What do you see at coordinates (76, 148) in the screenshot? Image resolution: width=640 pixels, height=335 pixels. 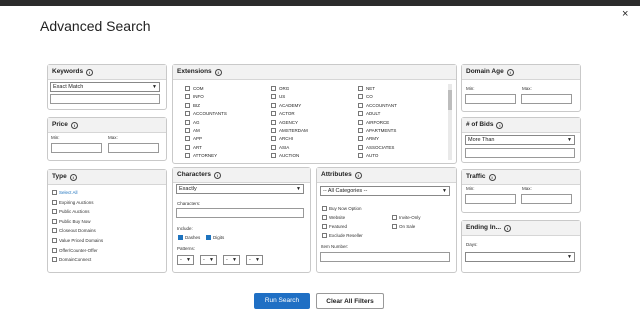 I see `price-min-input` at bounding box center [76, 148].